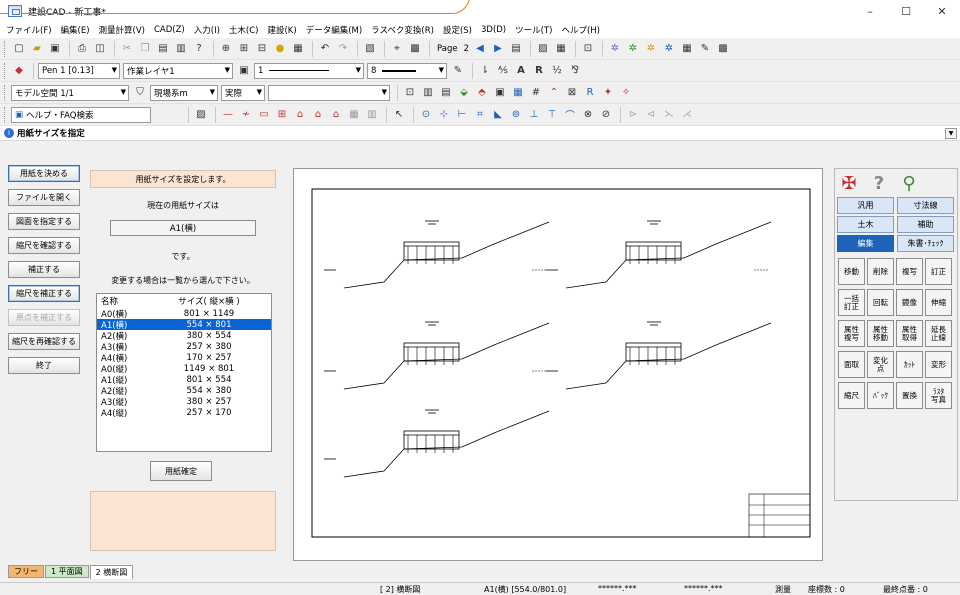 This screenshot has width=960, height=595. Describe the element at coordinates (687, 49) in the screenshot. I see `tool-e-icon: ▦` at that location.